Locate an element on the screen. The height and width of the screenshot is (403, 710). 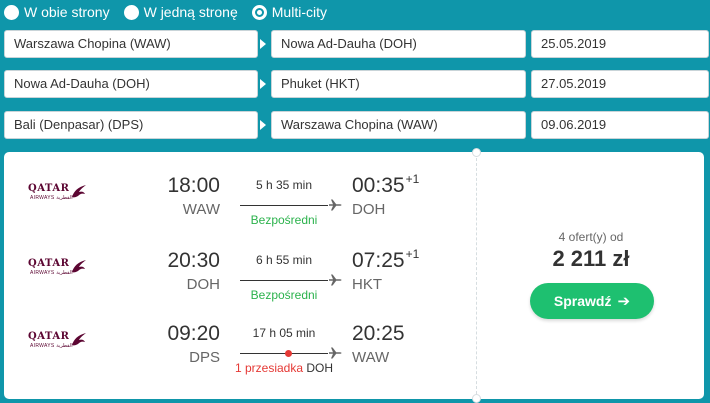
radio-label: W obie strony is located at coordinates (67, 12).